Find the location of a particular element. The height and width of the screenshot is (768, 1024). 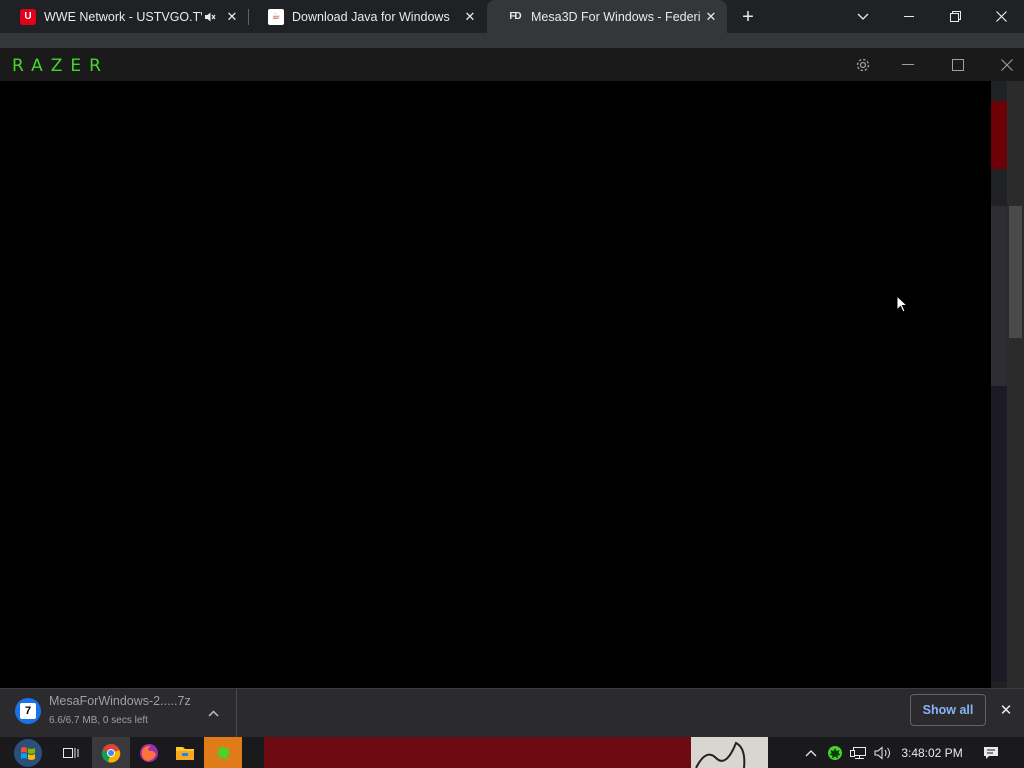

7zip-file-icon: 7 is located at coordinates (28, 711).